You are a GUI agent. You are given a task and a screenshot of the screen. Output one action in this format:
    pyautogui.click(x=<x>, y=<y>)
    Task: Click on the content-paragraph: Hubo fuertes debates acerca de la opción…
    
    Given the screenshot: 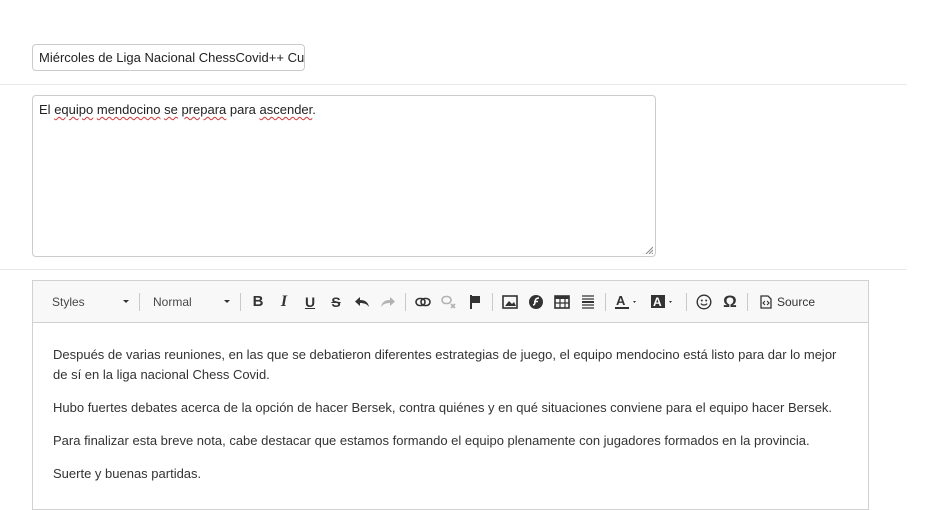 What is the action you would take?
    pyautogui.click(x=443, y=407)
    